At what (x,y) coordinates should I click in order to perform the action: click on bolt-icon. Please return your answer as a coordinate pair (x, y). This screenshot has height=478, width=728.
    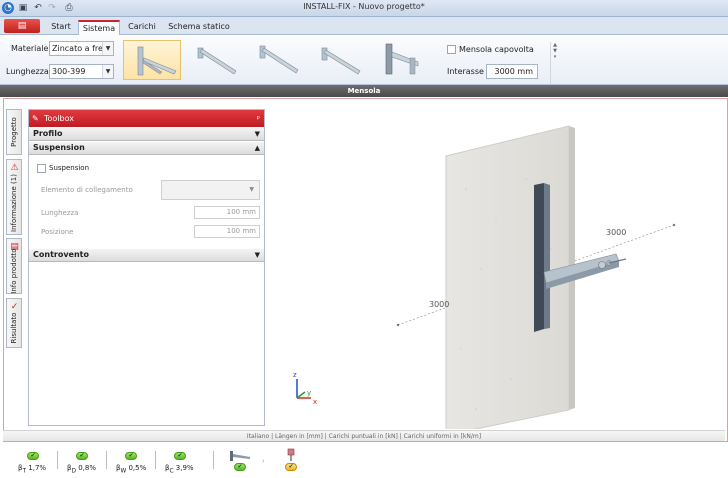
    Looking at the image, I should click on (602, 265).